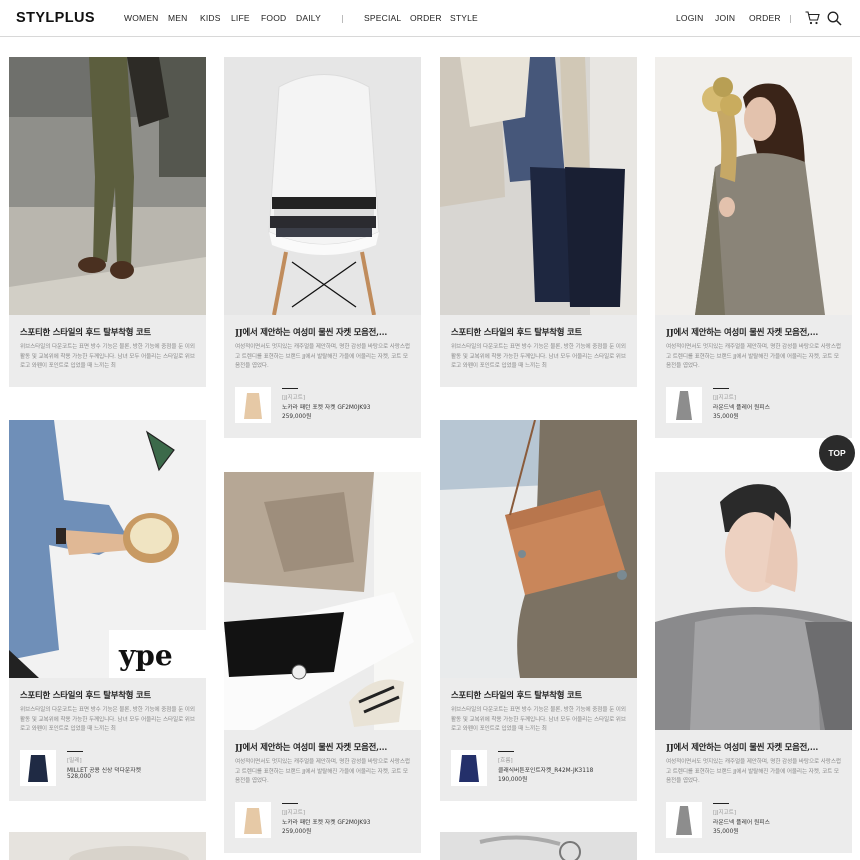  What do you see at coordinates (74, 761) in the screenshot?
I see `product-brand: [밀레]` at bounding box center [74, 761].